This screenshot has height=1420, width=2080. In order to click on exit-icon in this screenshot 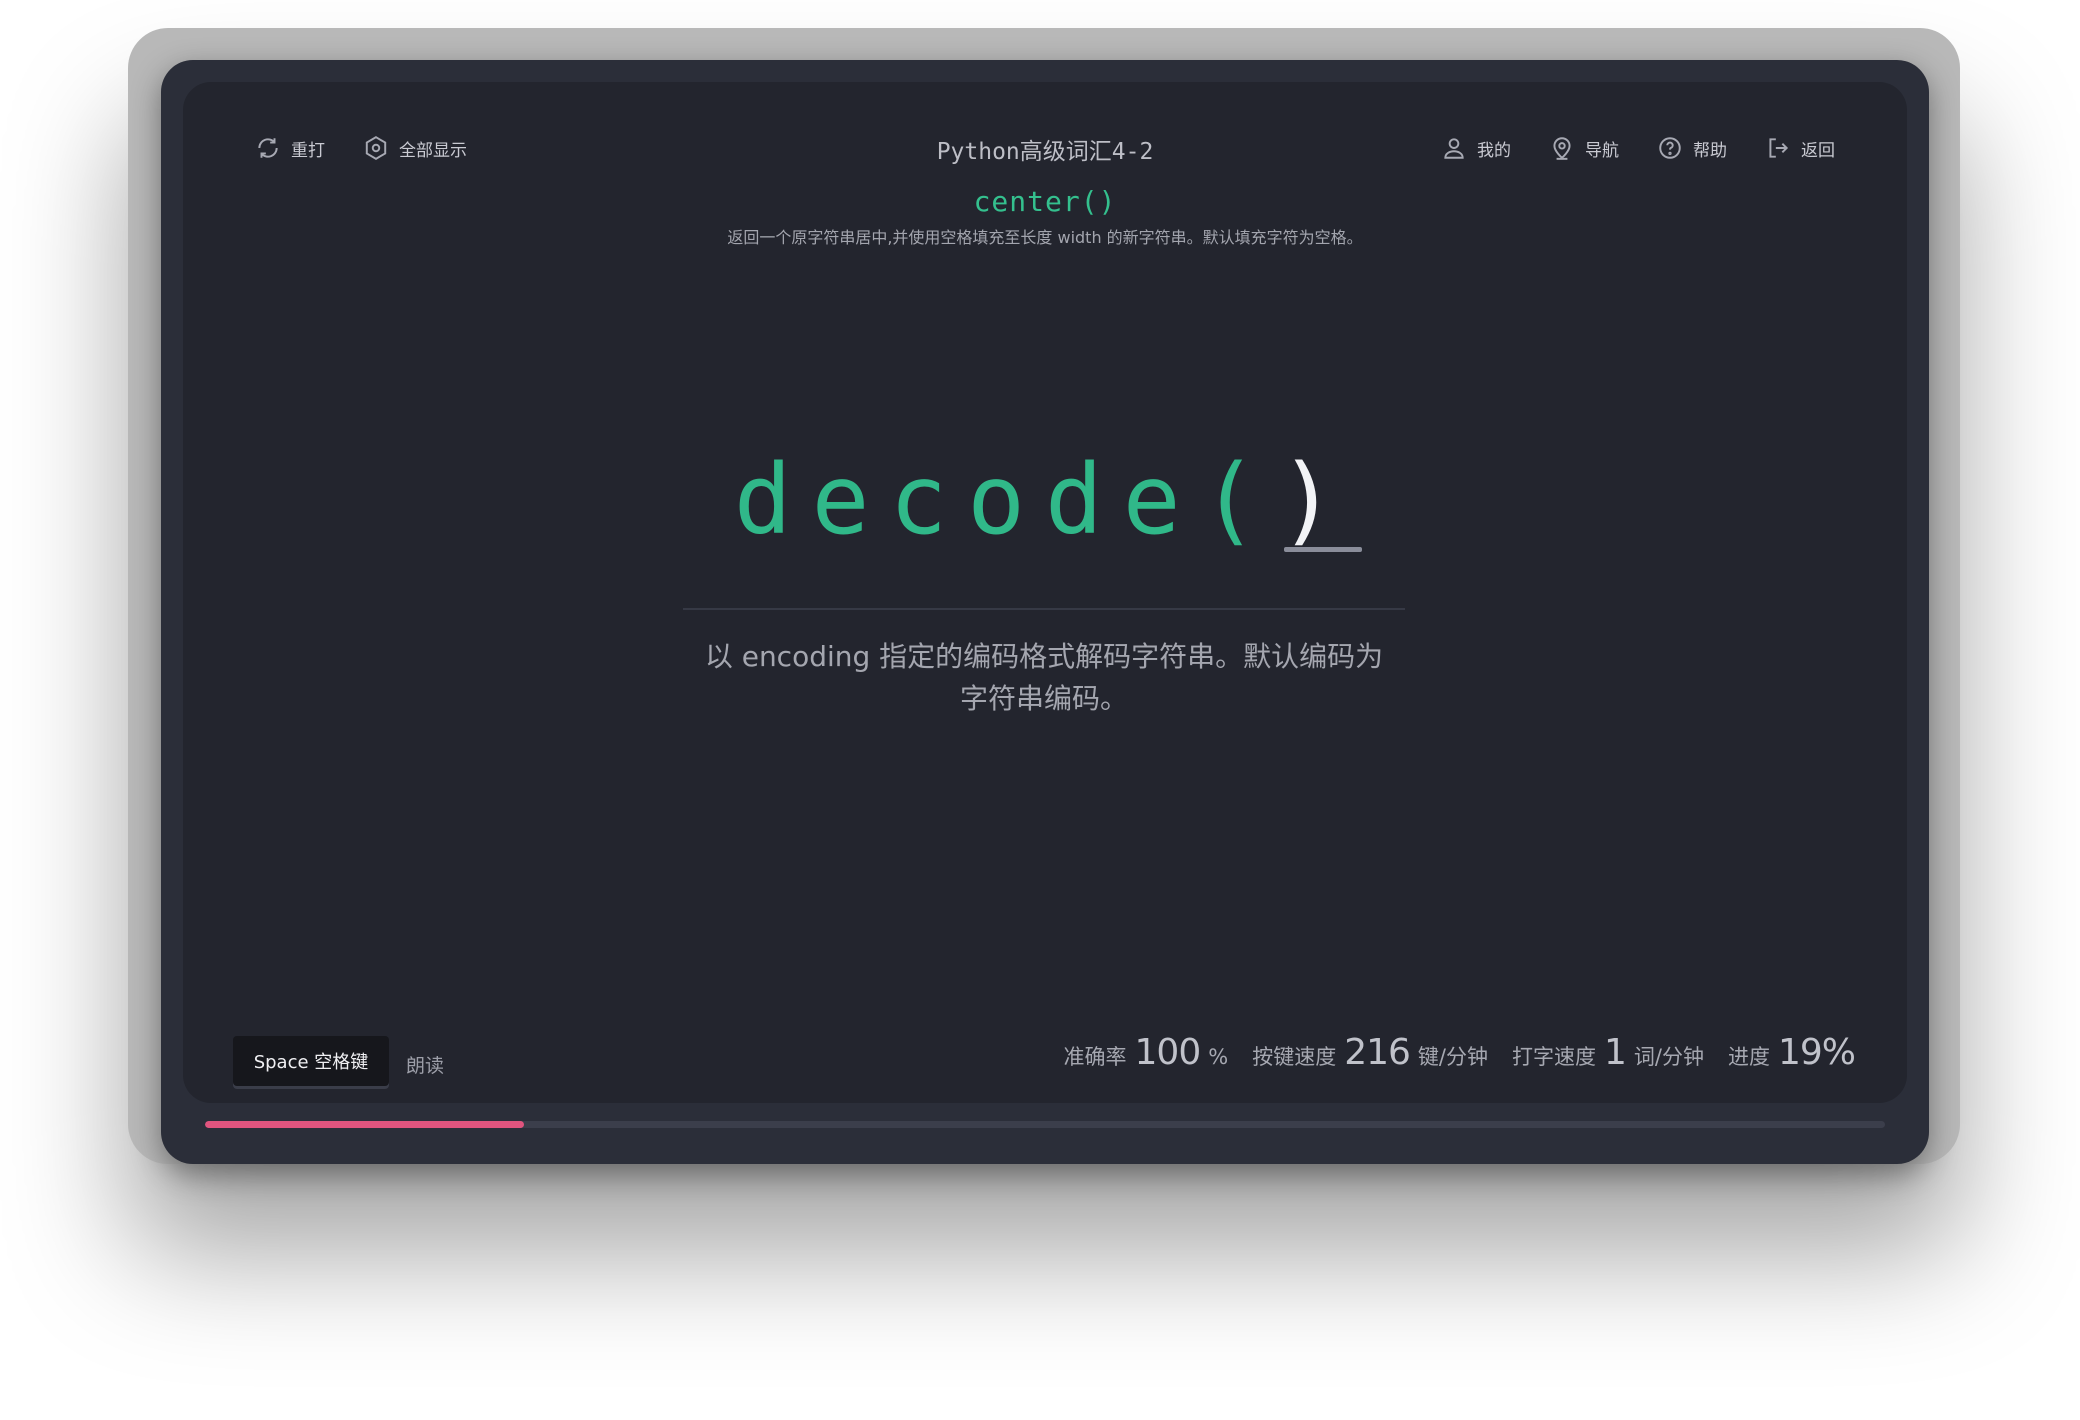, I will do `click(1779, 148)`.